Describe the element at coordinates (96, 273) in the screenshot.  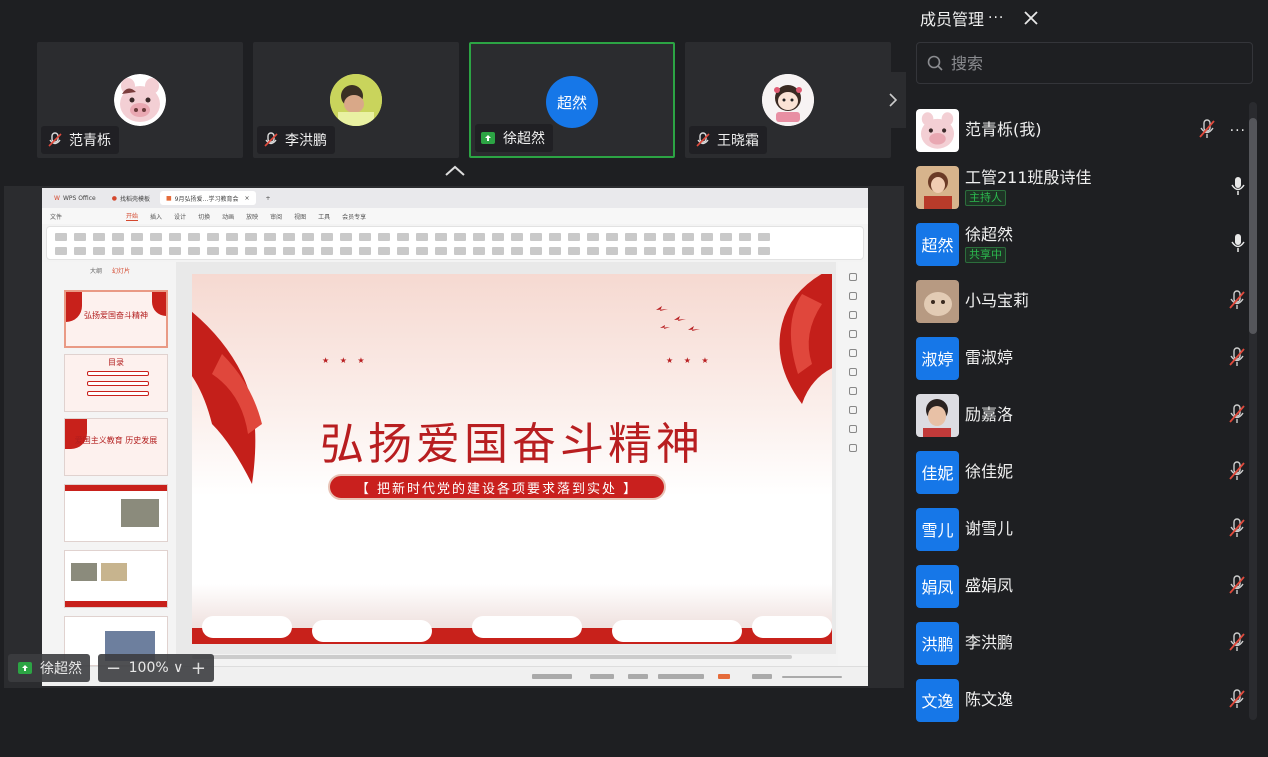
I see `outline-tab: 大纲` at that location.